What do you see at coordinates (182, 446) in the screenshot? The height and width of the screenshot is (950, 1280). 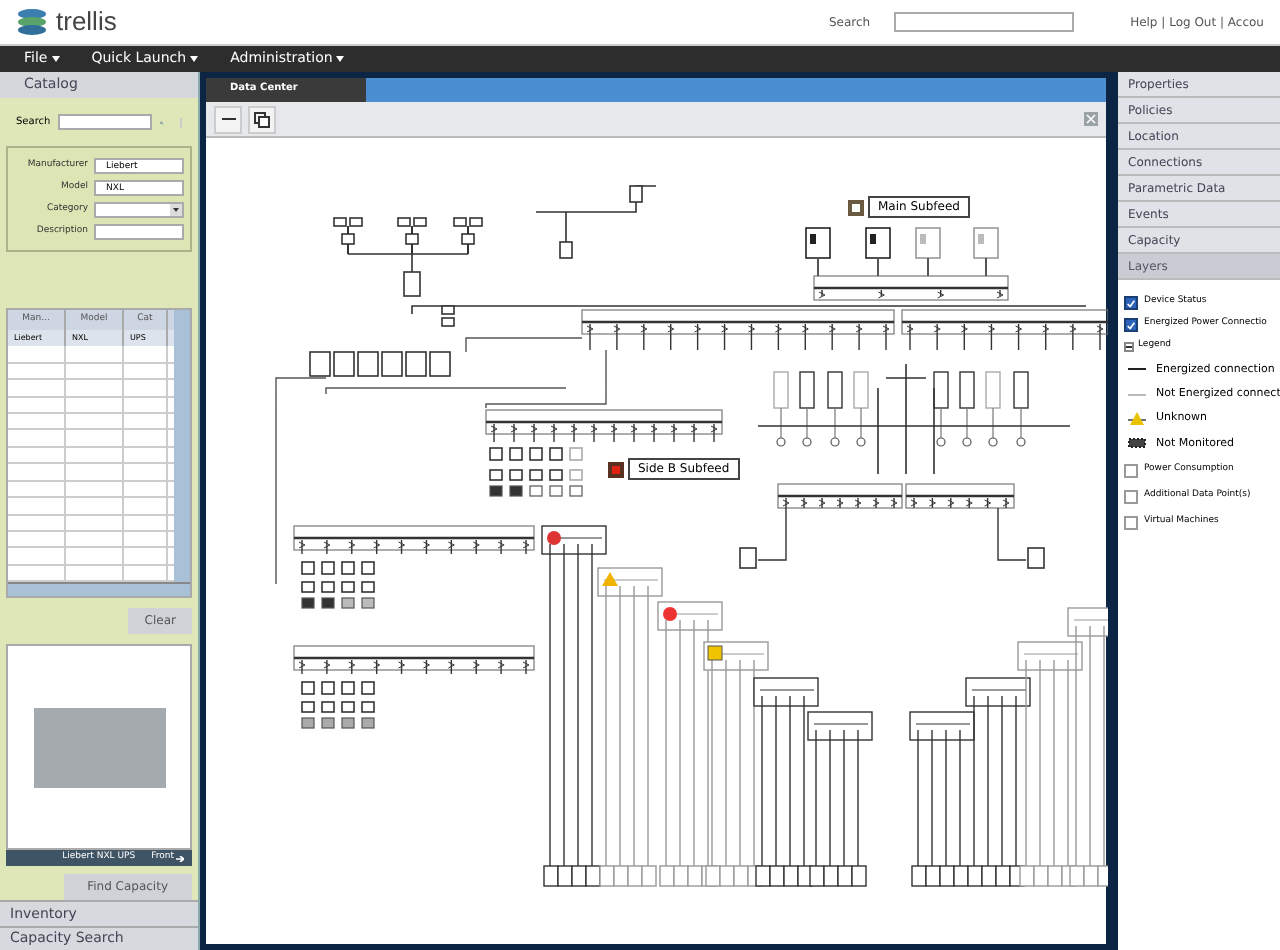 I see `vertical-scrollbar` at bounding box center [182, 446].